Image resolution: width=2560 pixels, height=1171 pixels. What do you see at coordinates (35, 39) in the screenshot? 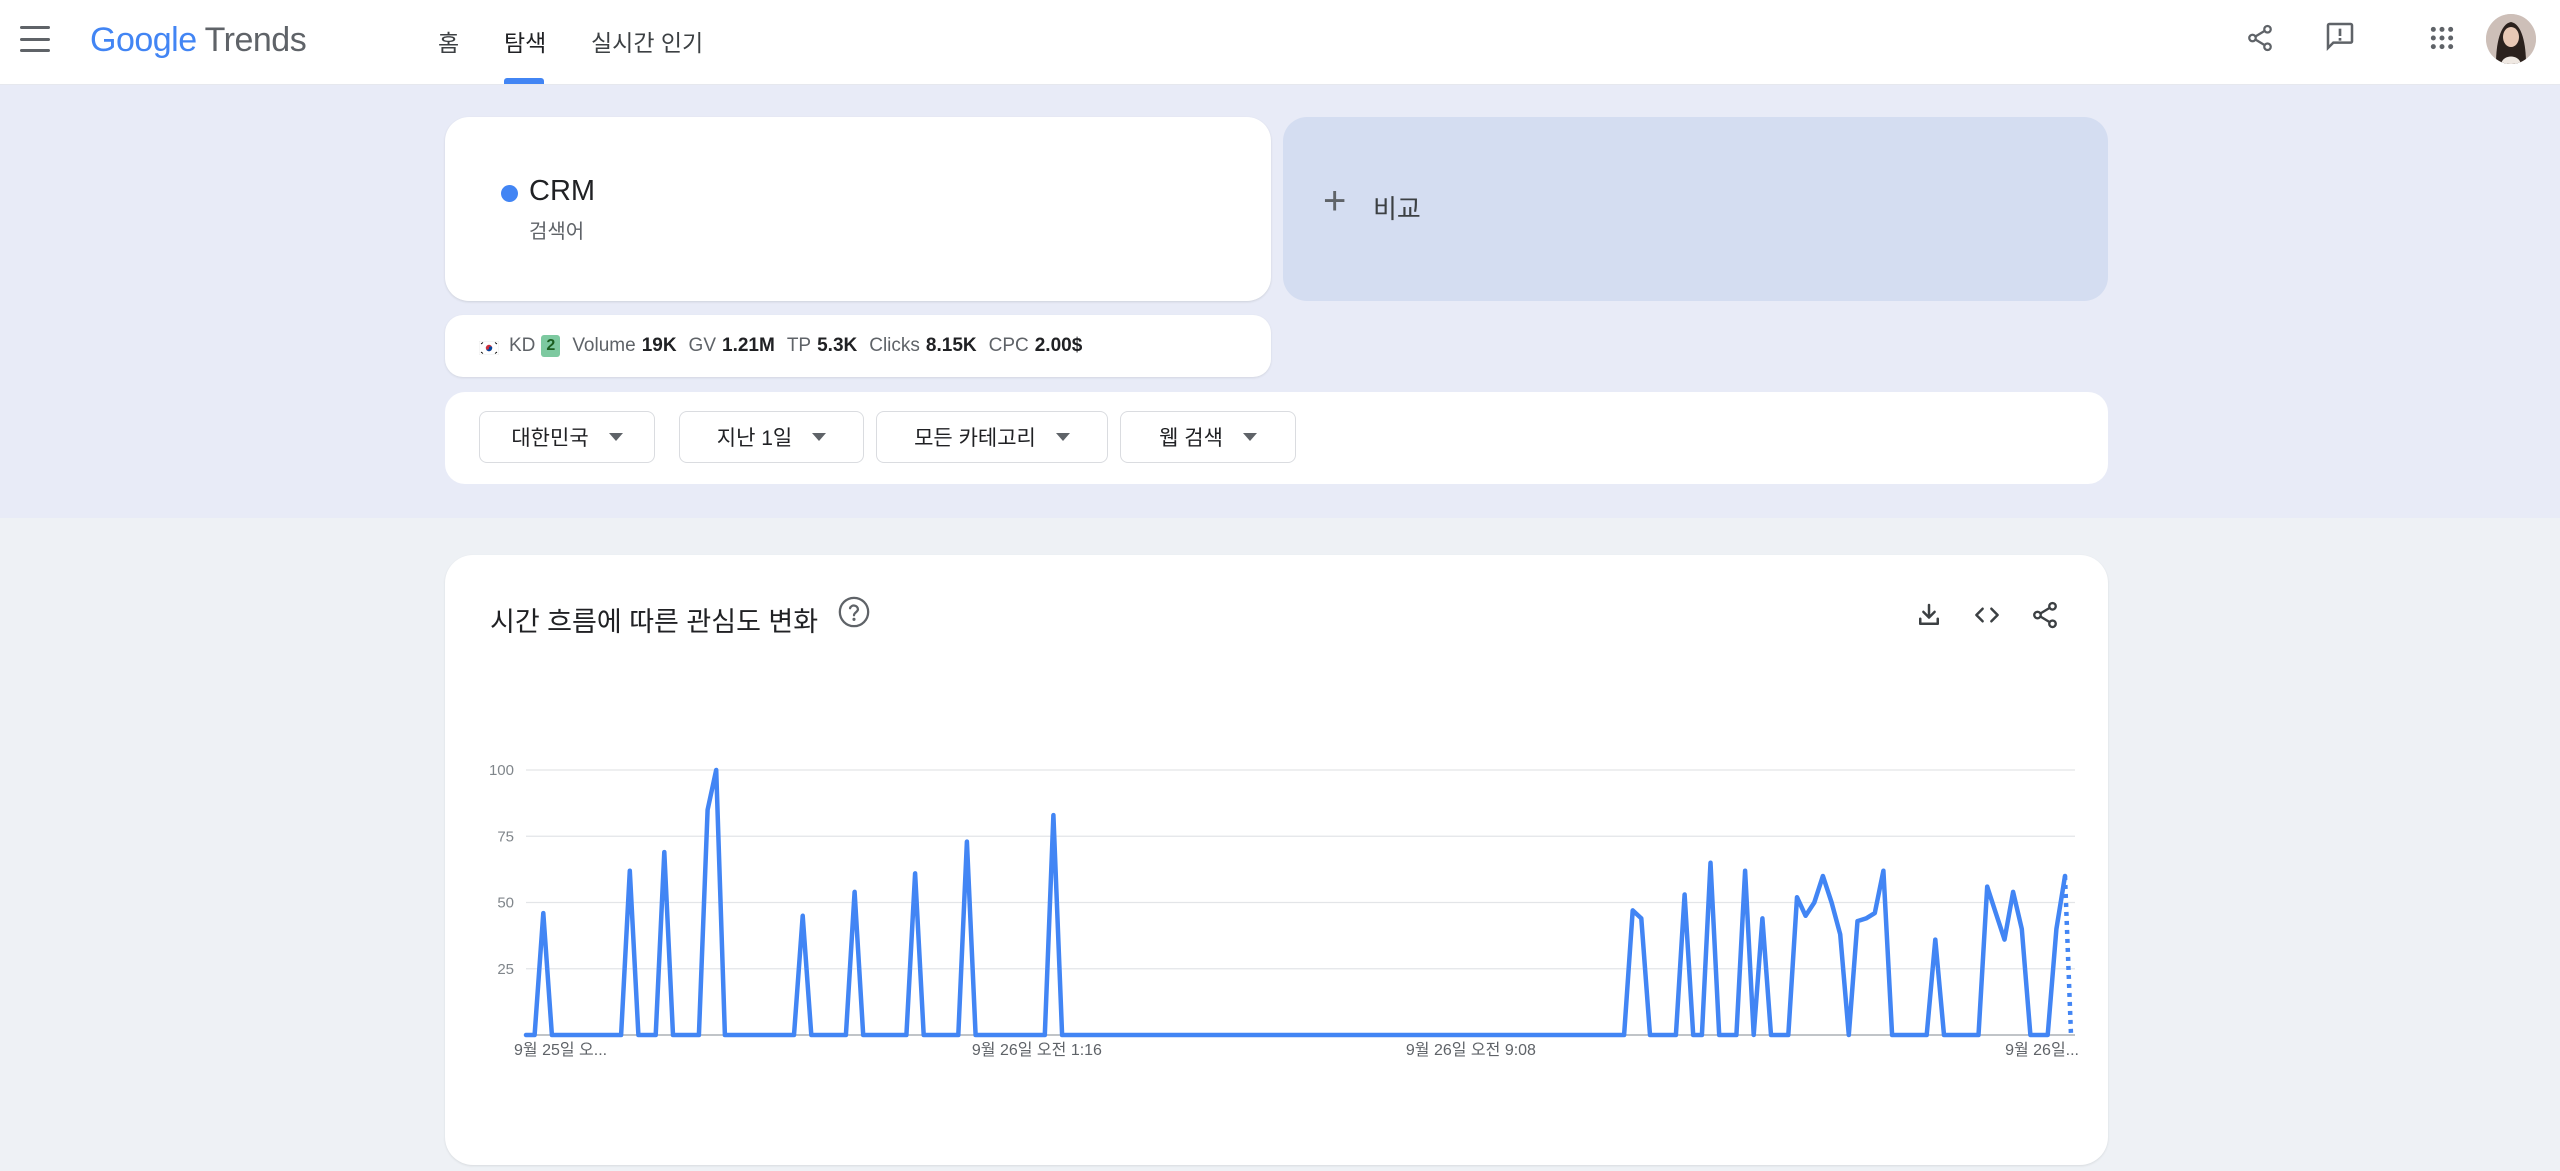
I see `main-menu-icon` at bounding box center [35, 39].